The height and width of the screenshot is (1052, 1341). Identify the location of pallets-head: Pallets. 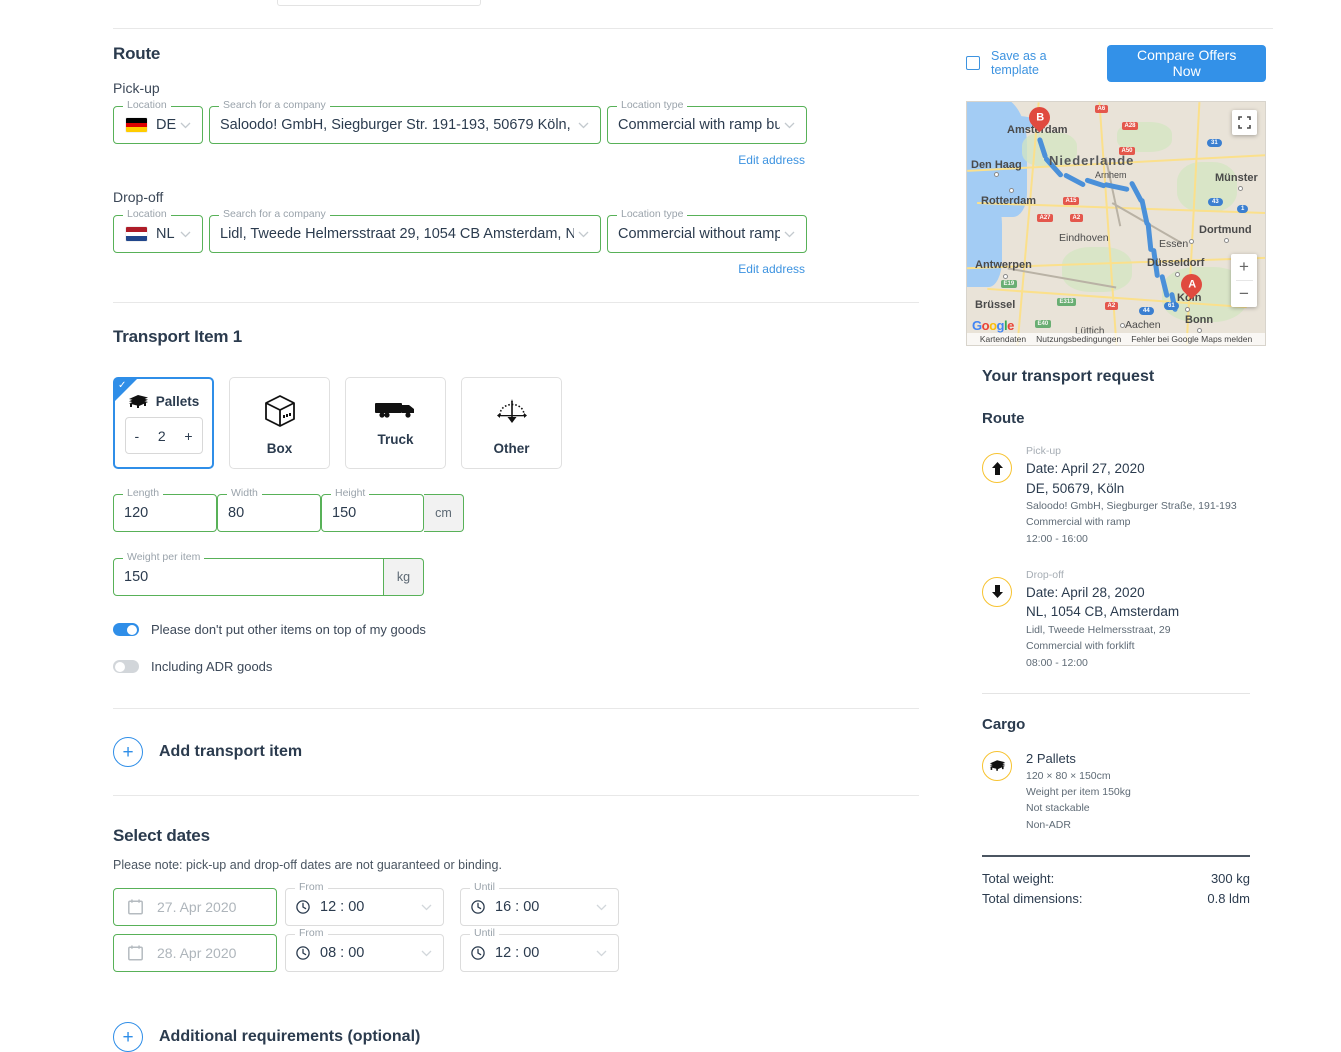
(164, 401).